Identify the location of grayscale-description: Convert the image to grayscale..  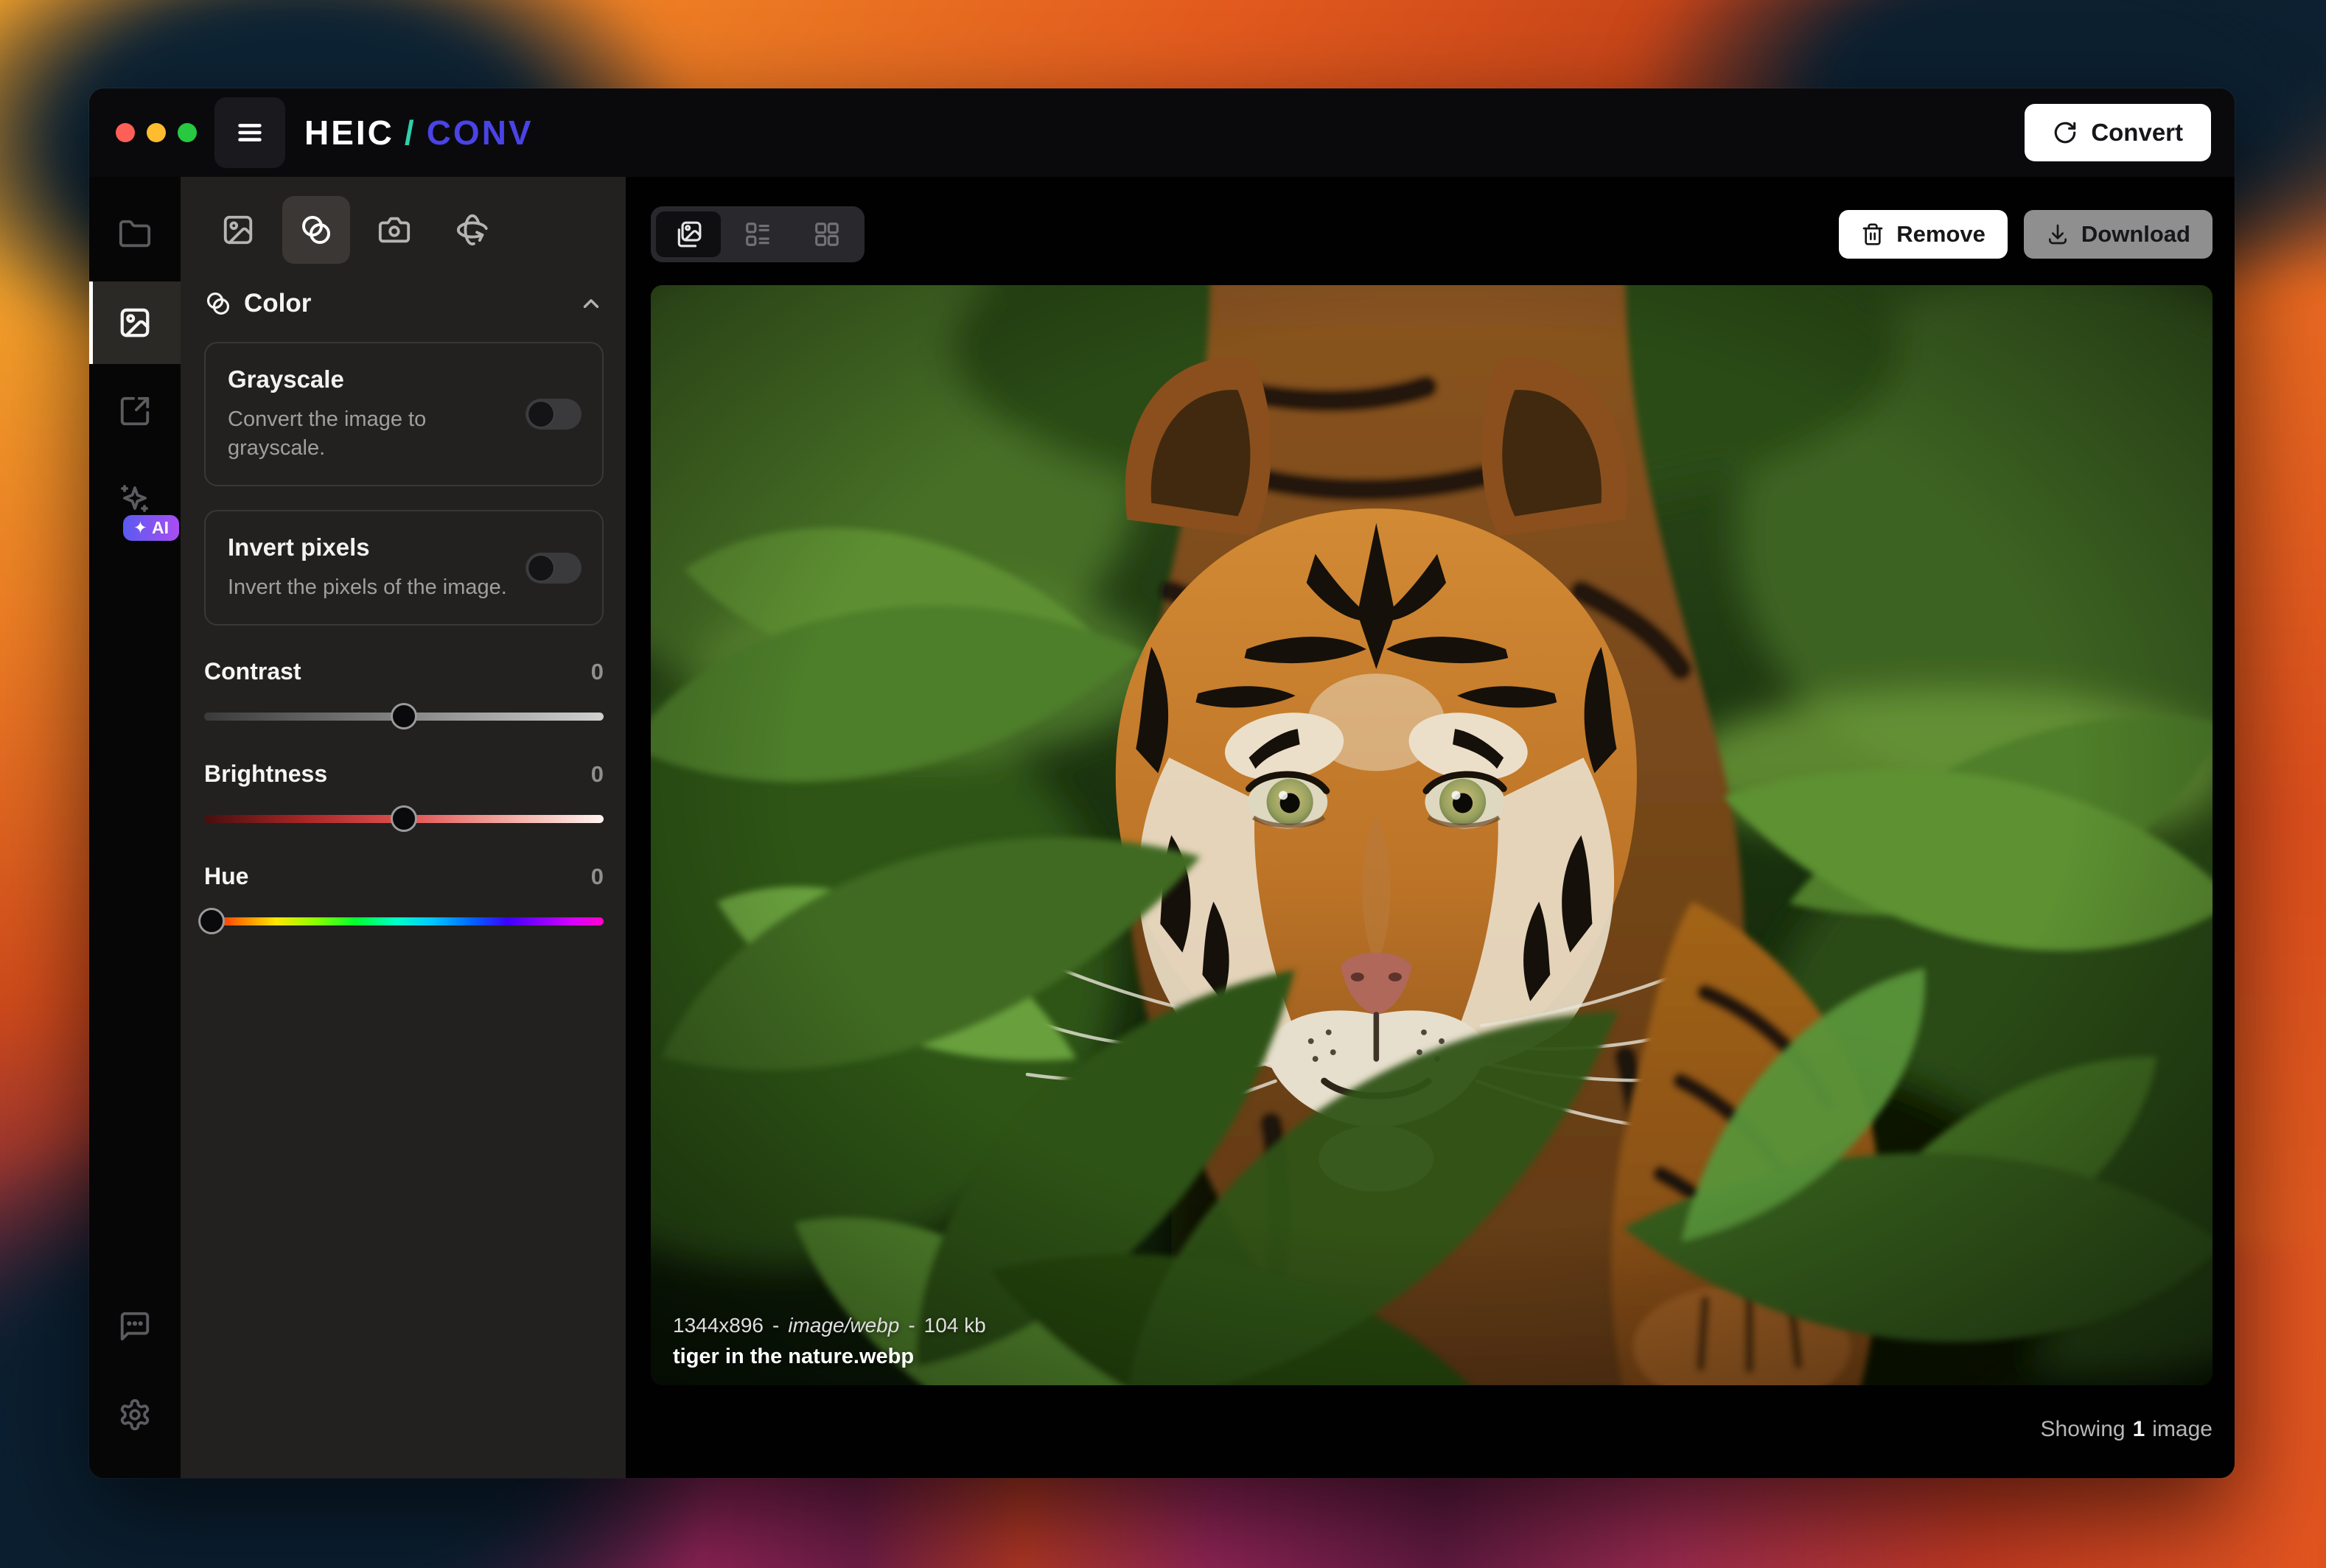
(327, 434).